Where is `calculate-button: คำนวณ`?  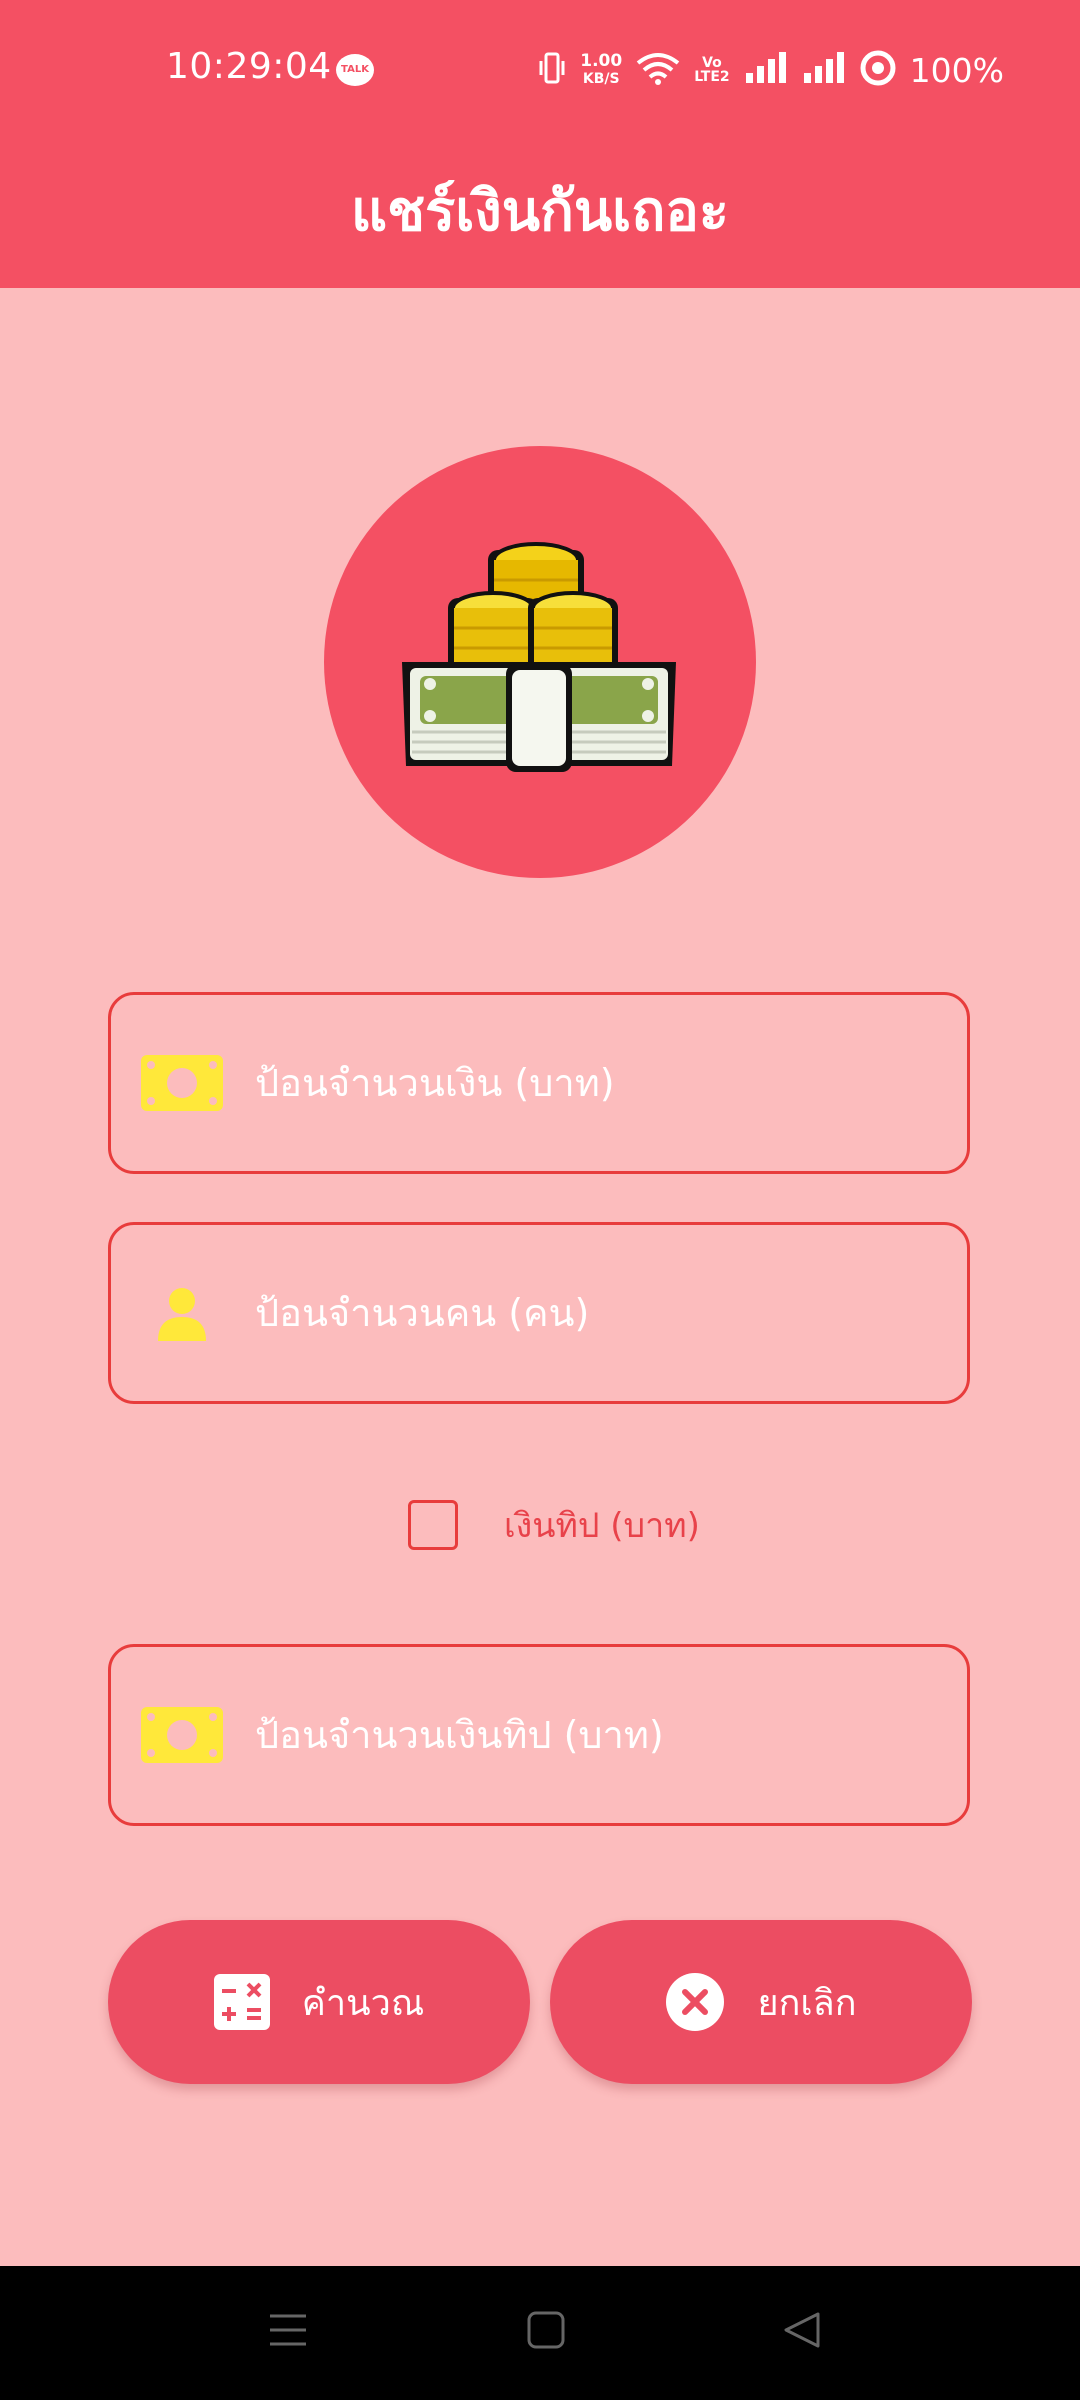 calculate-button: คำนวณ is located at coordinates (319, 2002).